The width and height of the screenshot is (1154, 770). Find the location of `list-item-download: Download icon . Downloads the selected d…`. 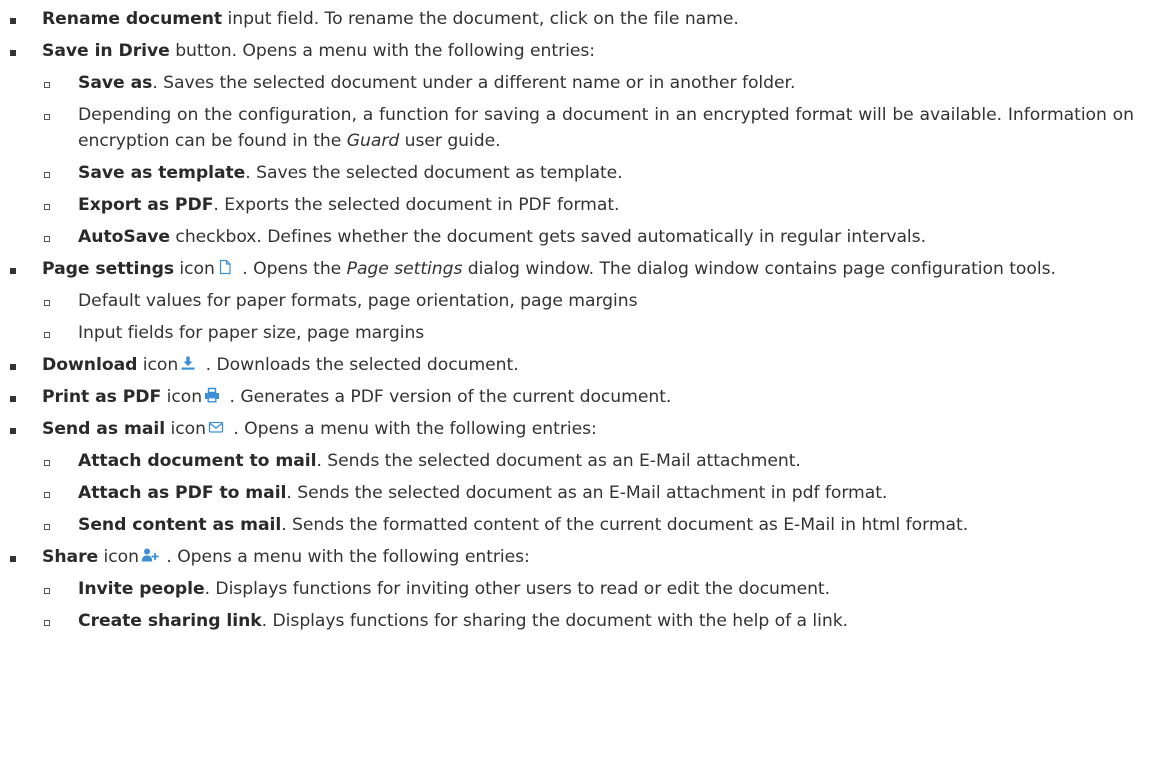

list-item-download: Download icon . Downloads the selected d… is located at coordinates (577, 365).